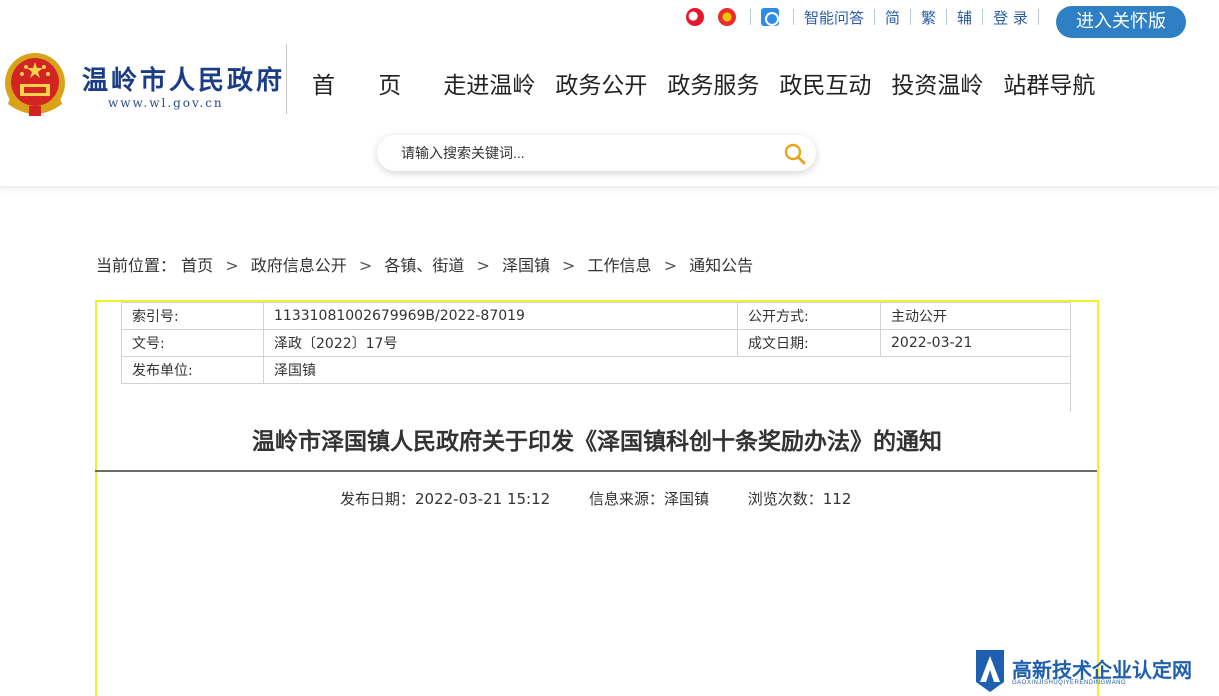  Describe the element at coordinates (825, 83) in the screenshot. I see `nav-public-interaction: 政民互动` at that location.